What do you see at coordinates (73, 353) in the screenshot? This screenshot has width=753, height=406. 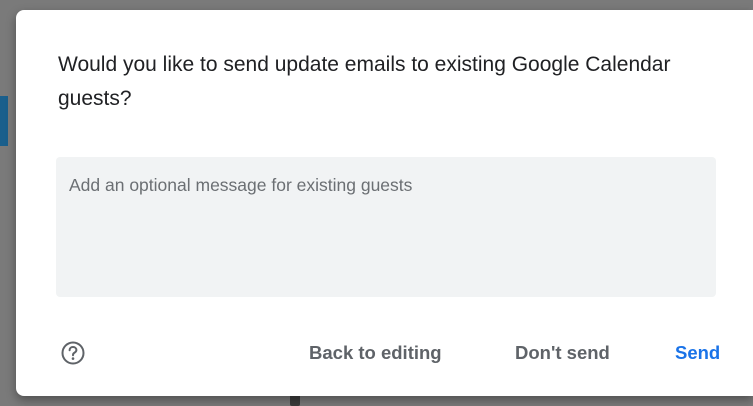 I see `help-circle-icon` at bounding box center [73, 353].